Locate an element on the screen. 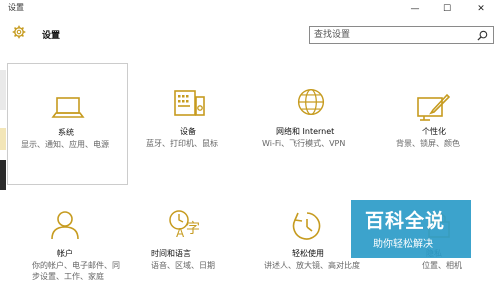  tile-description: 显示、通知、应用、电源 is located at coordinates (65, 144).